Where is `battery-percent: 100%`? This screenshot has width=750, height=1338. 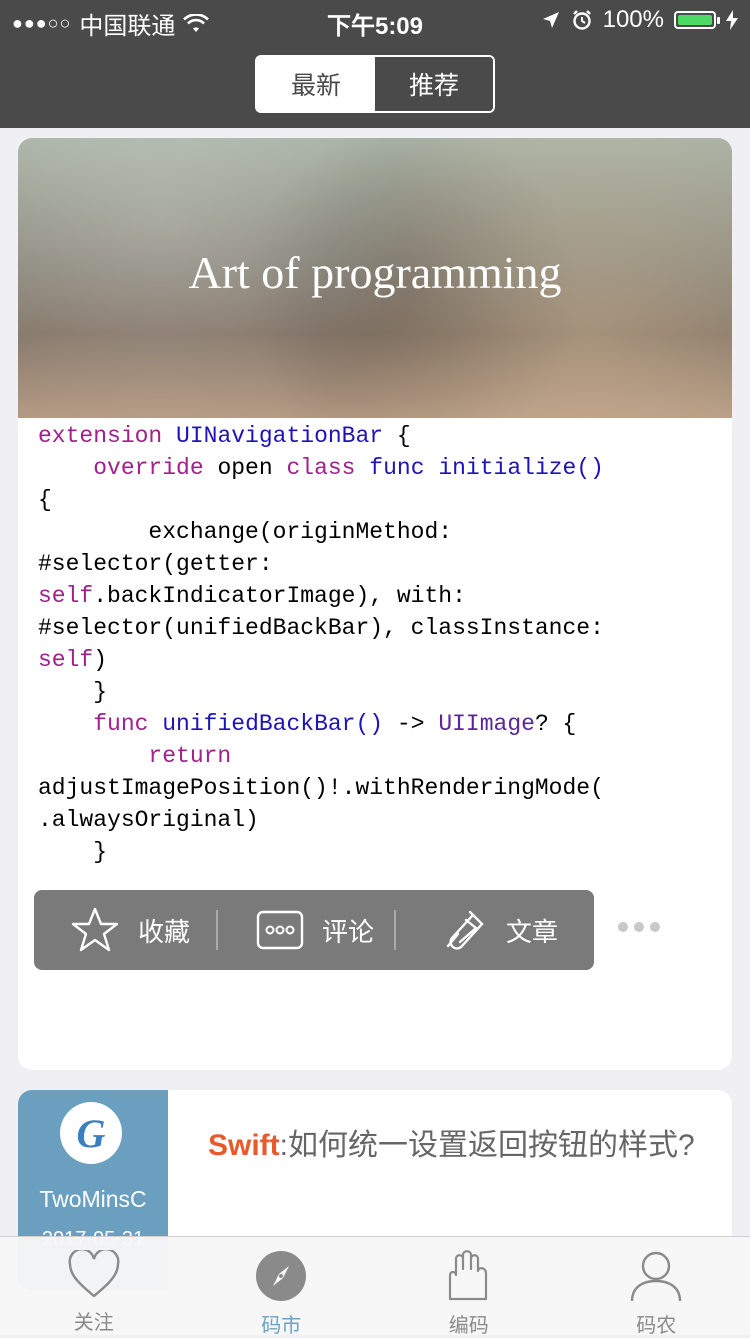
battery-percent: 100% is located at coordinates (633, 20).